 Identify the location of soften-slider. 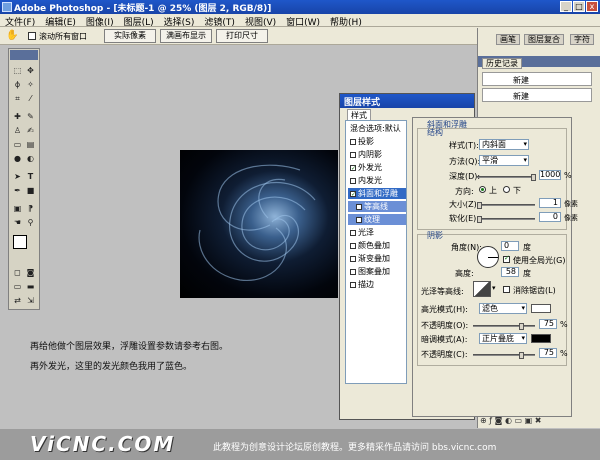
(506, 219).